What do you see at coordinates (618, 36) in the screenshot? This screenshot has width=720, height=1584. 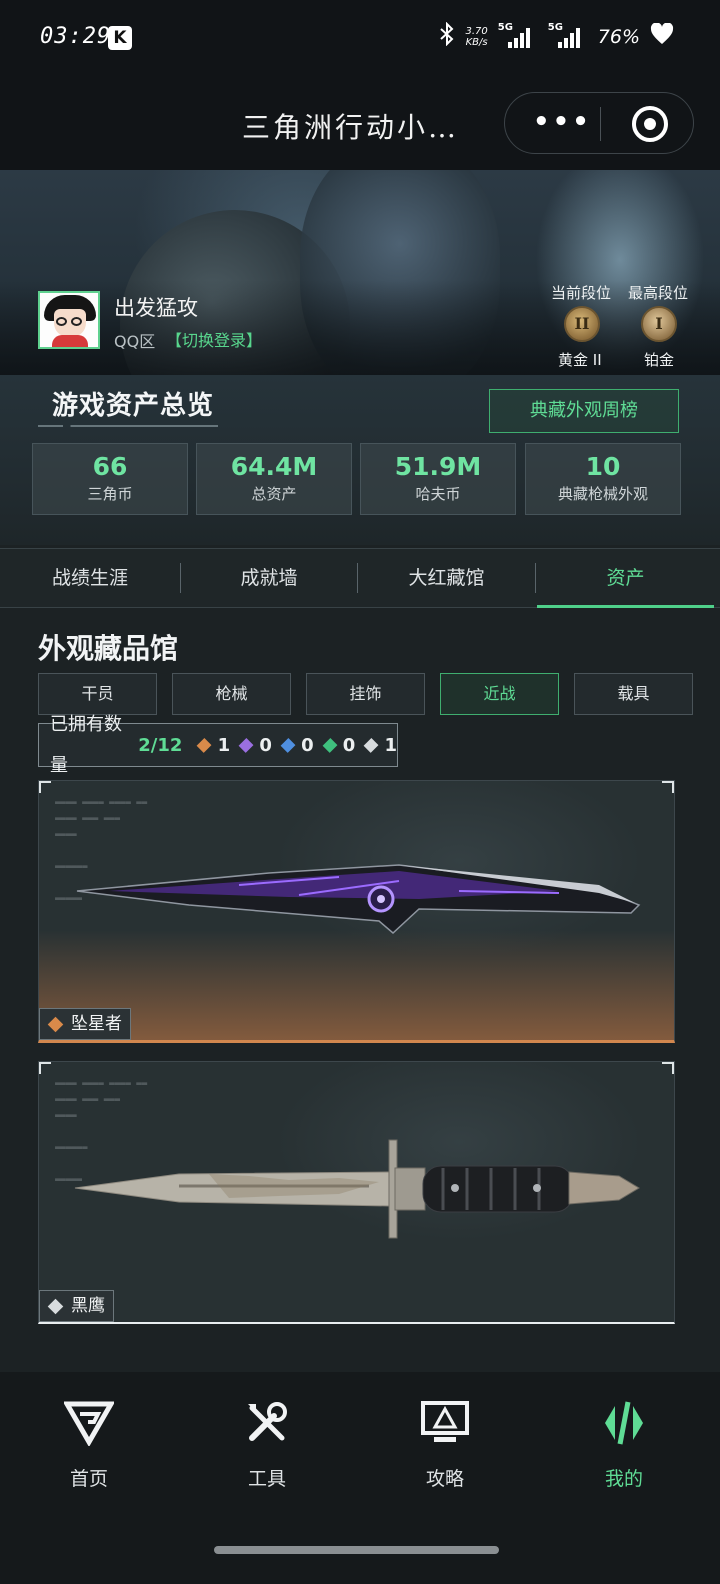 I see `battery-percent: 76%` at bounding box center [618, 36].